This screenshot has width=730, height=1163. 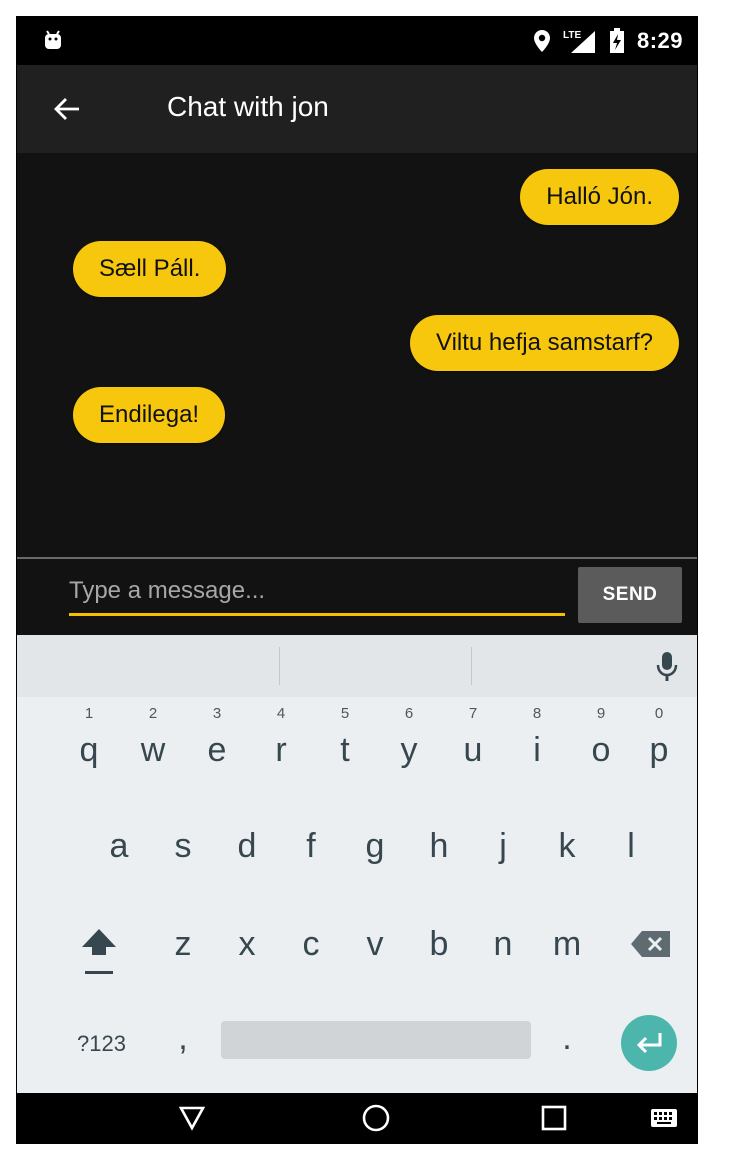 What do you see at coordinates (153, 750) in the screenshot?
I see `key-label: w` at bounding box center [153, 750].